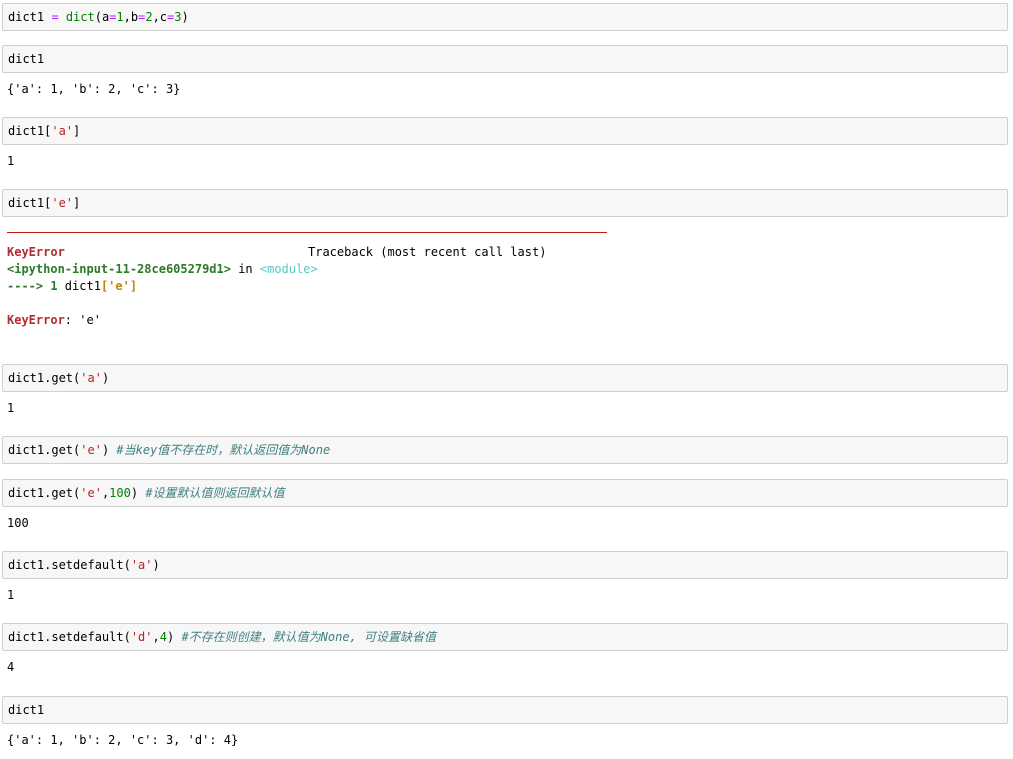  What do you see at coordinates (55, 17) in the screenshot?
I see `operator: =` at bounding box center [55, 17].